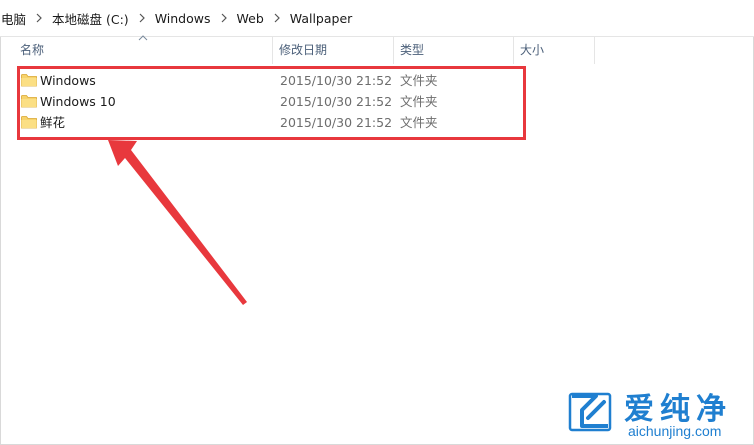 The width and height of the screenshot is (754, 445). What do you see at coordinates (678, 409) in the screenshot?
I see `watermark-title: 爱纯净` at bounding box center [678, 409].